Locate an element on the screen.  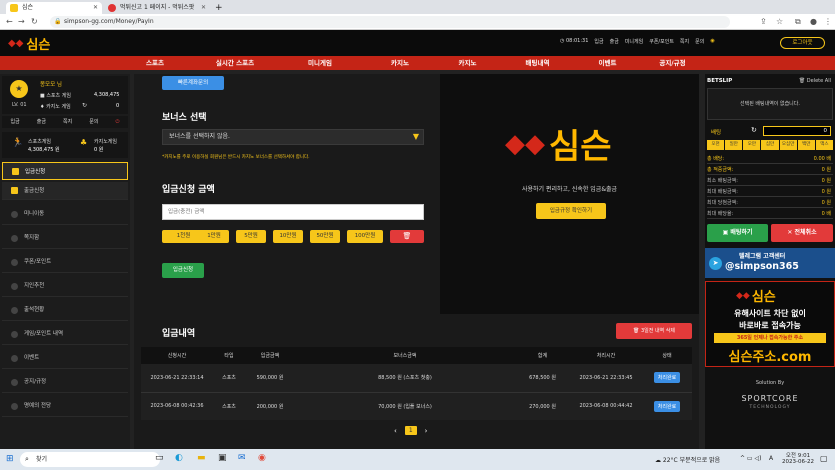
new-tab-button: + is located at coordinates (219, 8).